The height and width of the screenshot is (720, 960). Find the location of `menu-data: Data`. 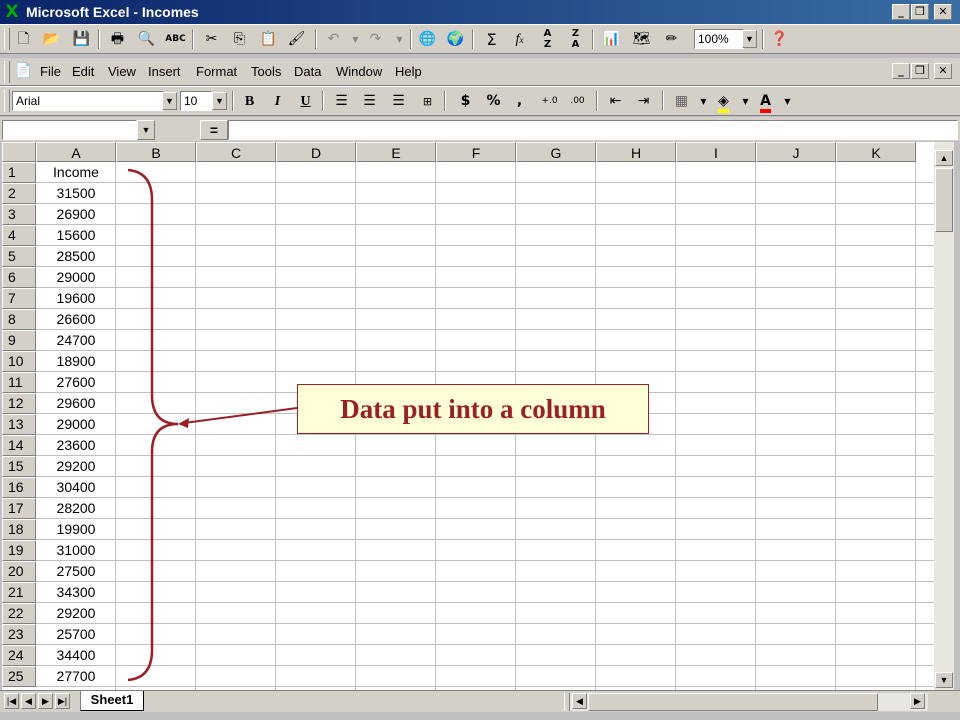

menu-data: Data is located at coordinates (307, 72).